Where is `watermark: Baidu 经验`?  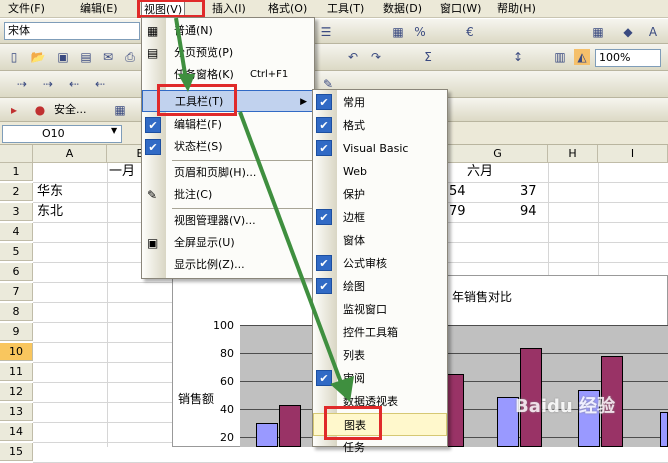 watermark: Baidu 经验 is located at coordinates (565, 406).